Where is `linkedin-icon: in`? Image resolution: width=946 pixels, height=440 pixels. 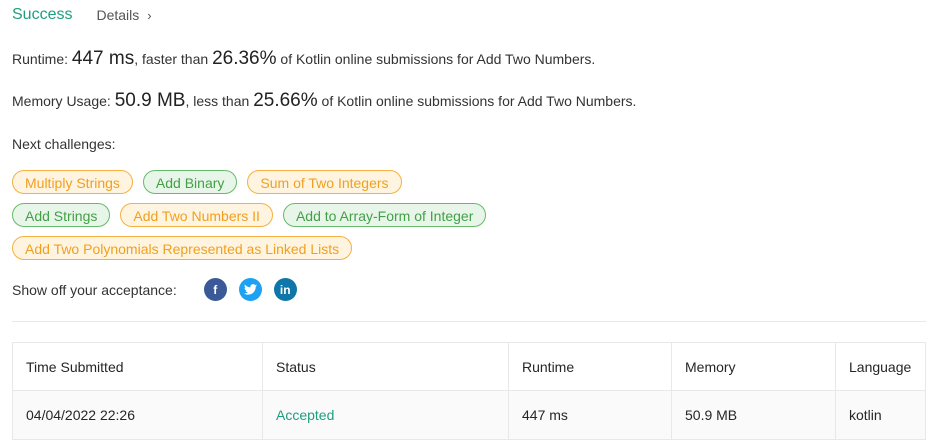 linkedin-icon: in is located at coordinates (285, 289).